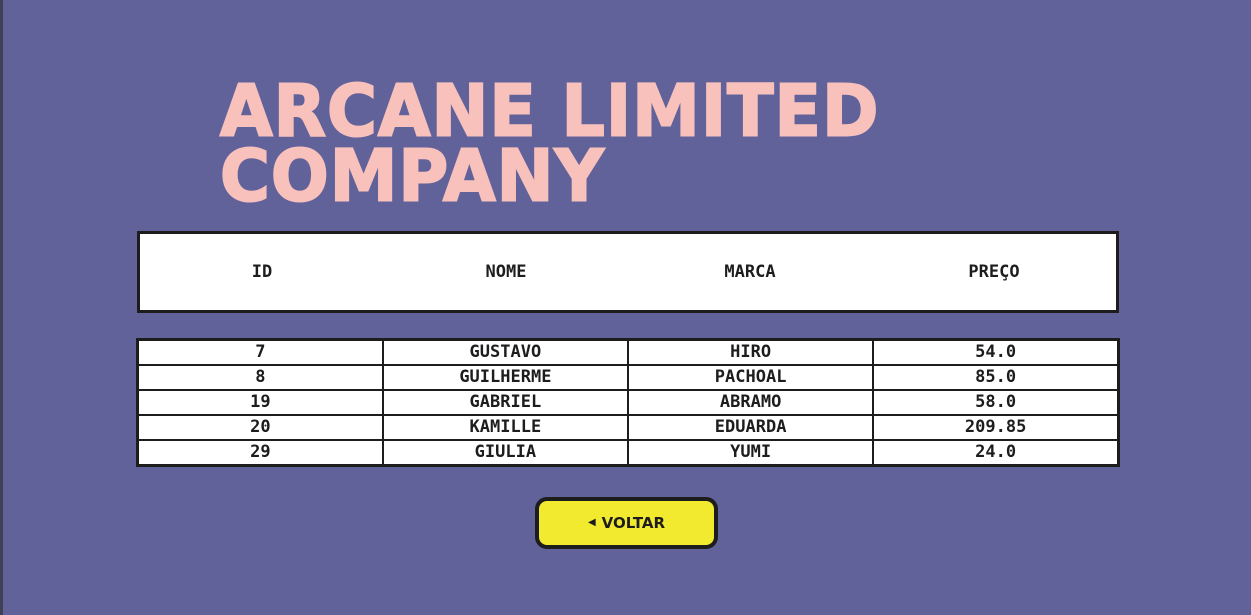 Image resolution: width=1251 pixels, height=615 pixels. I want to click on cell-marca: HIRO, so click(750, 352).